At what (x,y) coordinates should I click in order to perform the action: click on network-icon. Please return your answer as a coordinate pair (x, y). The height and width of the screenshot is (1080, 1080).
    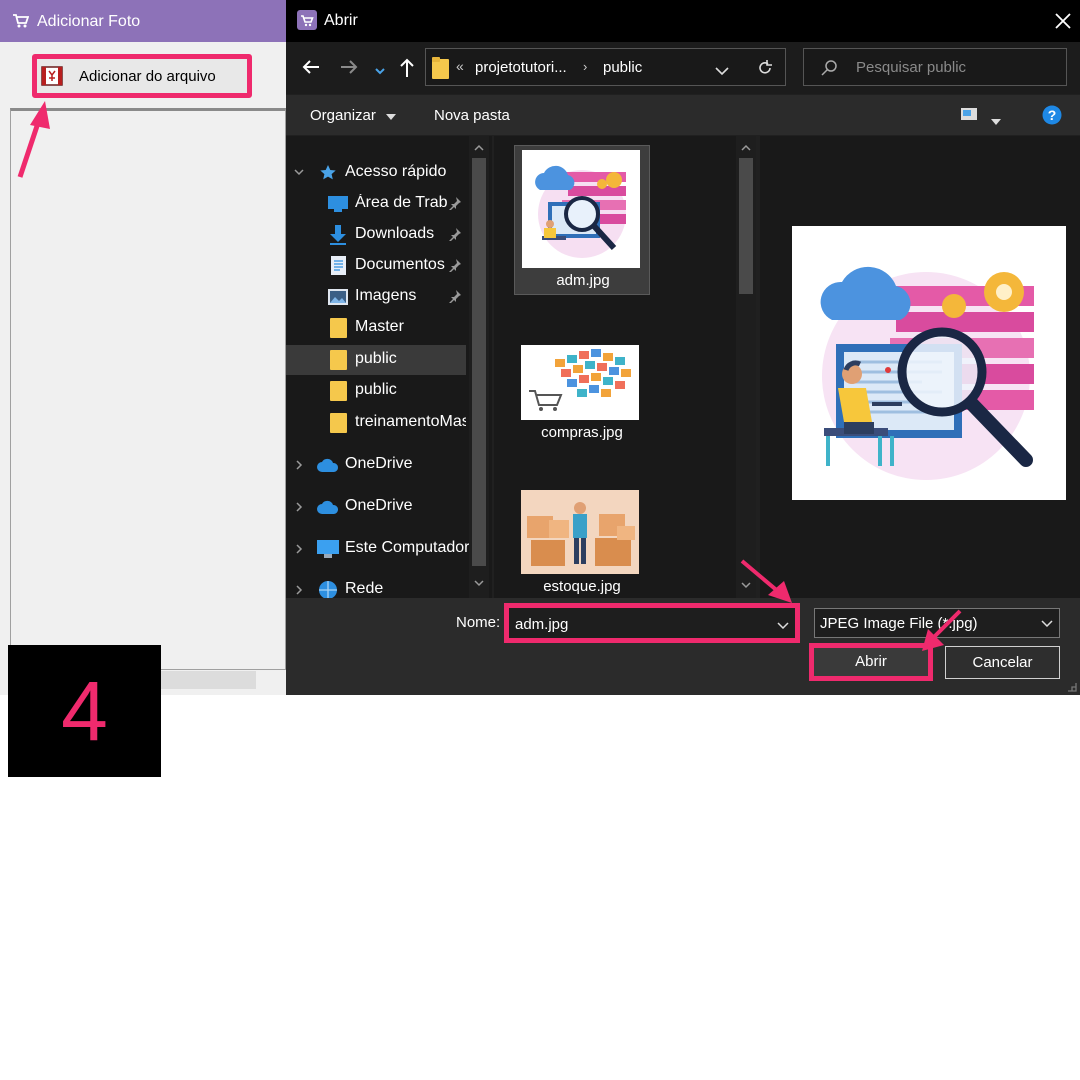
    Looking at the image, I should click on (328, 589).